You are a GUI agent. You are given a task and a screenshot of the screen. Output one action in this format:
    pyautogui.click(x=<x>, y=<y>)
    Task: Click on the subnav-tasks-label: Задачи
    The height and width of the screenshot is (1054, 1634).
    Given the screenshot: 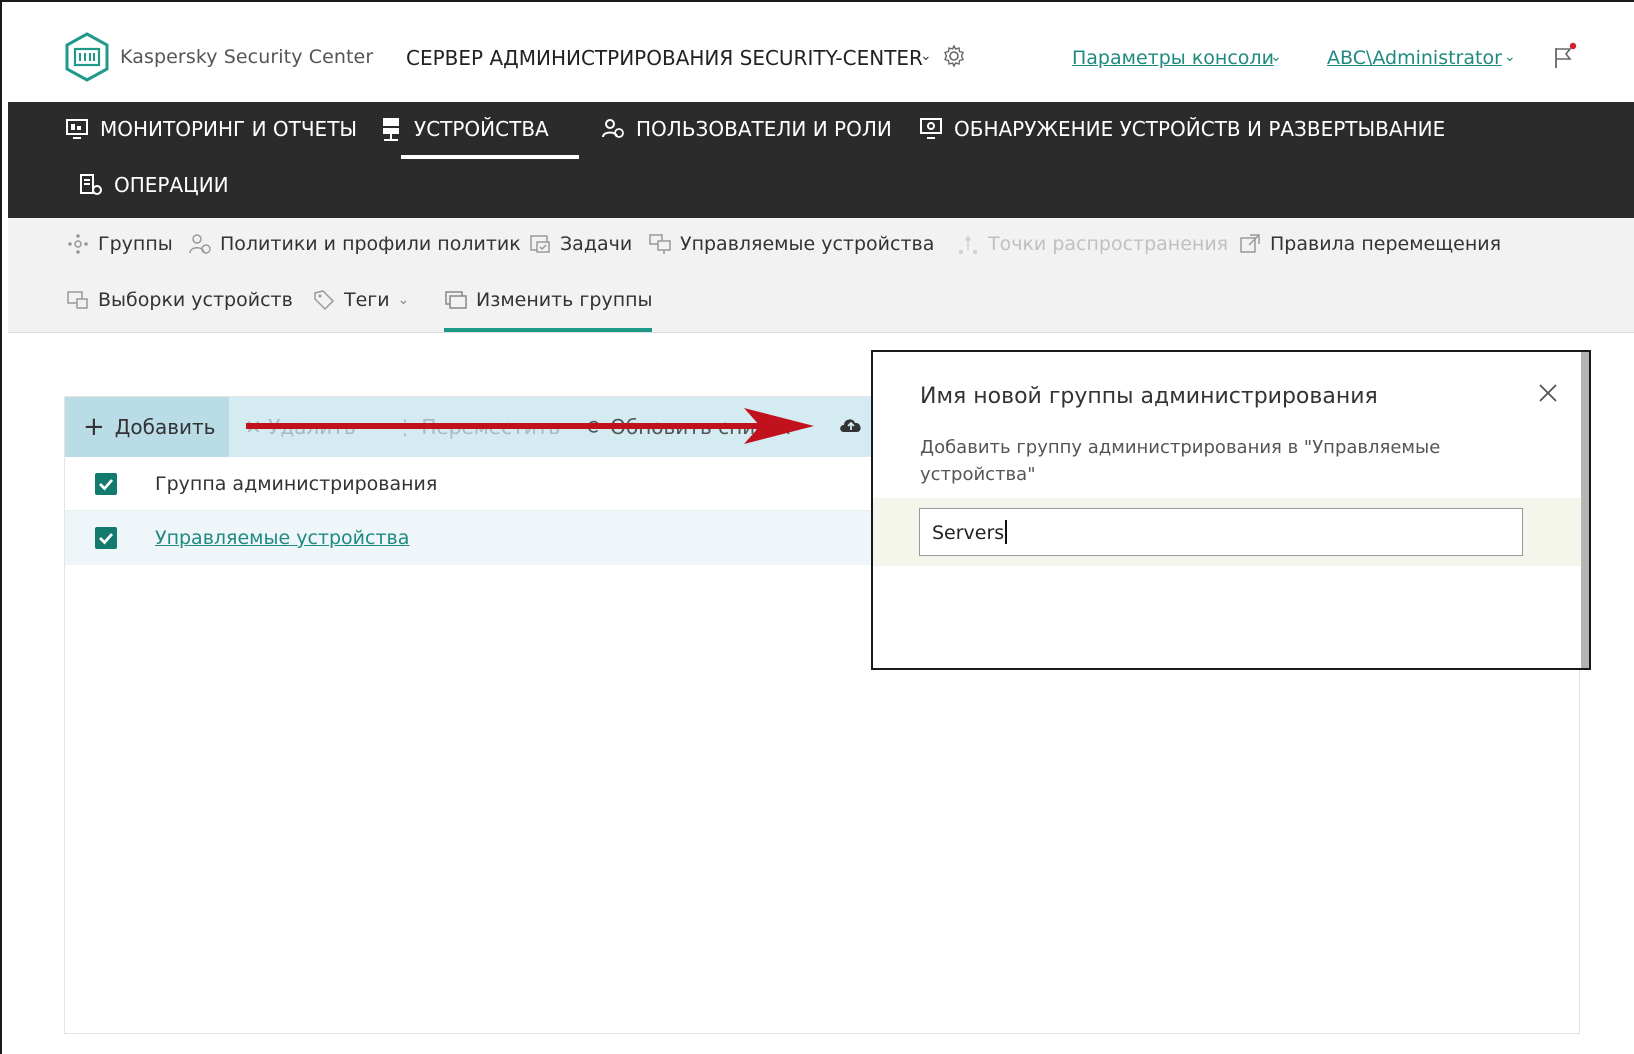 What is the action you would take?
    pyautogui.click(x=596, y=244)
    